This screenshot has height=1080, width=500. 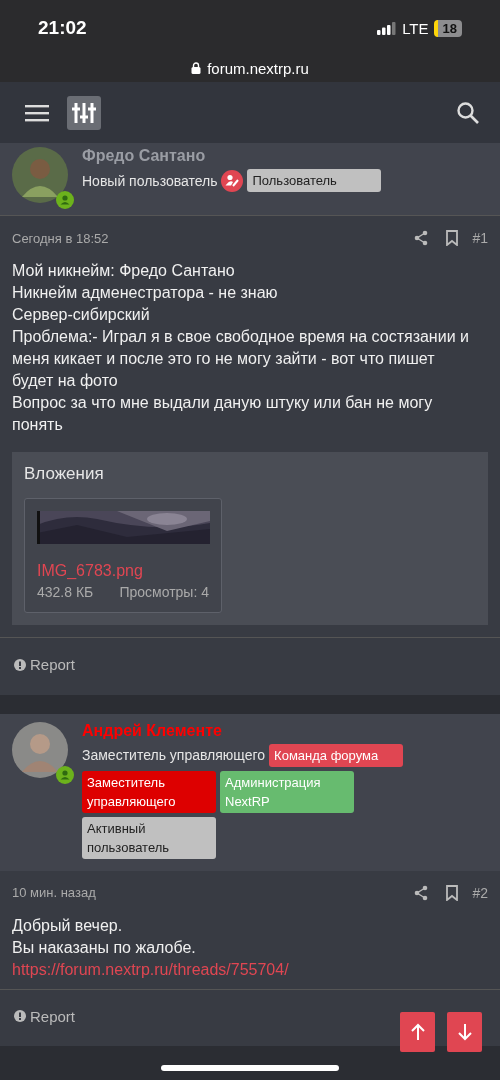 I want to click on post-text: Проблема:- Играл я в свое свободное время на состязании и меня кикает и после это го не могу зайти - вот что пишет будет на фото, so click(x=241, y=359).